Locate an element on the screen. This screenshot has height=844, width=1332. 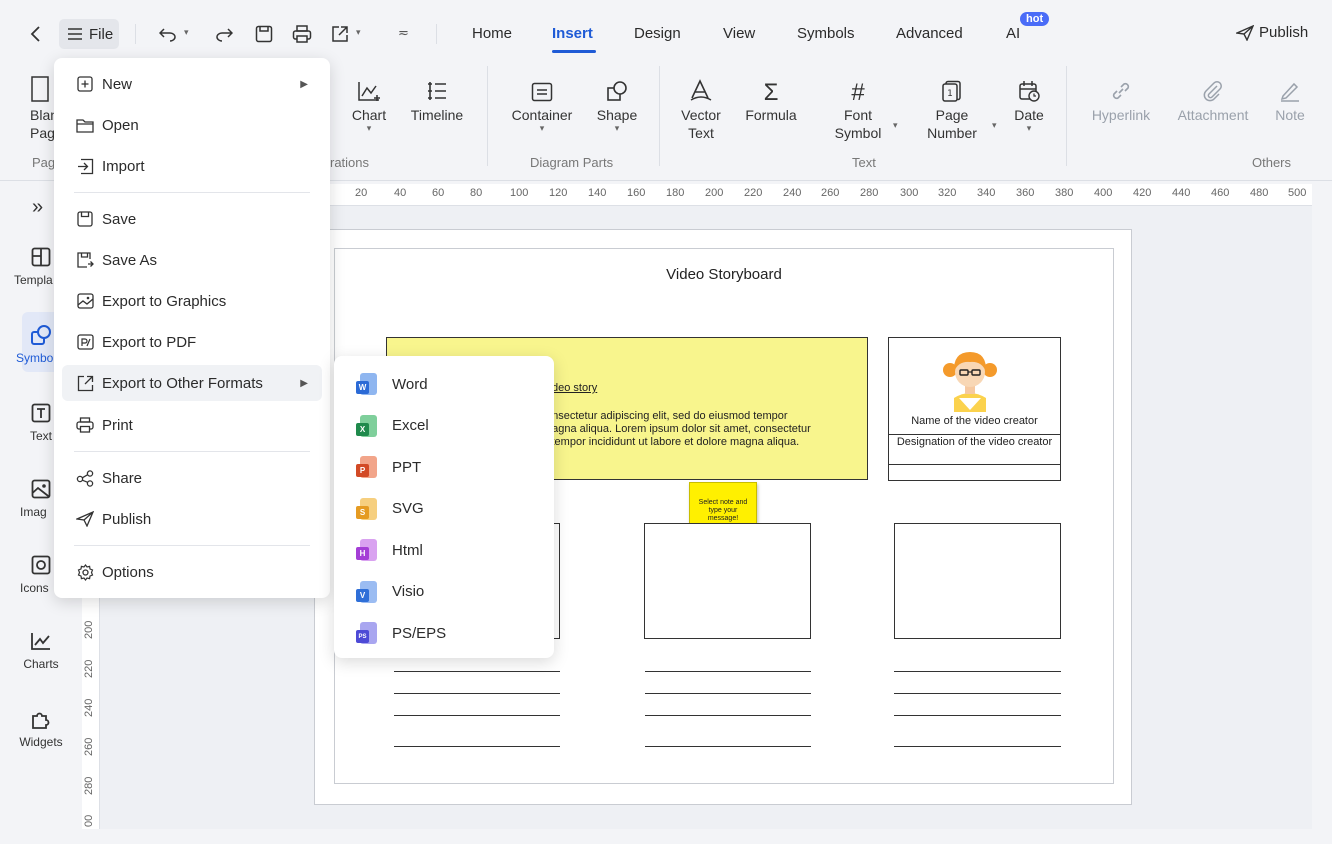
menu-item-export-other: Export to Other Formats ▶ is located at coordinates (192, 383).